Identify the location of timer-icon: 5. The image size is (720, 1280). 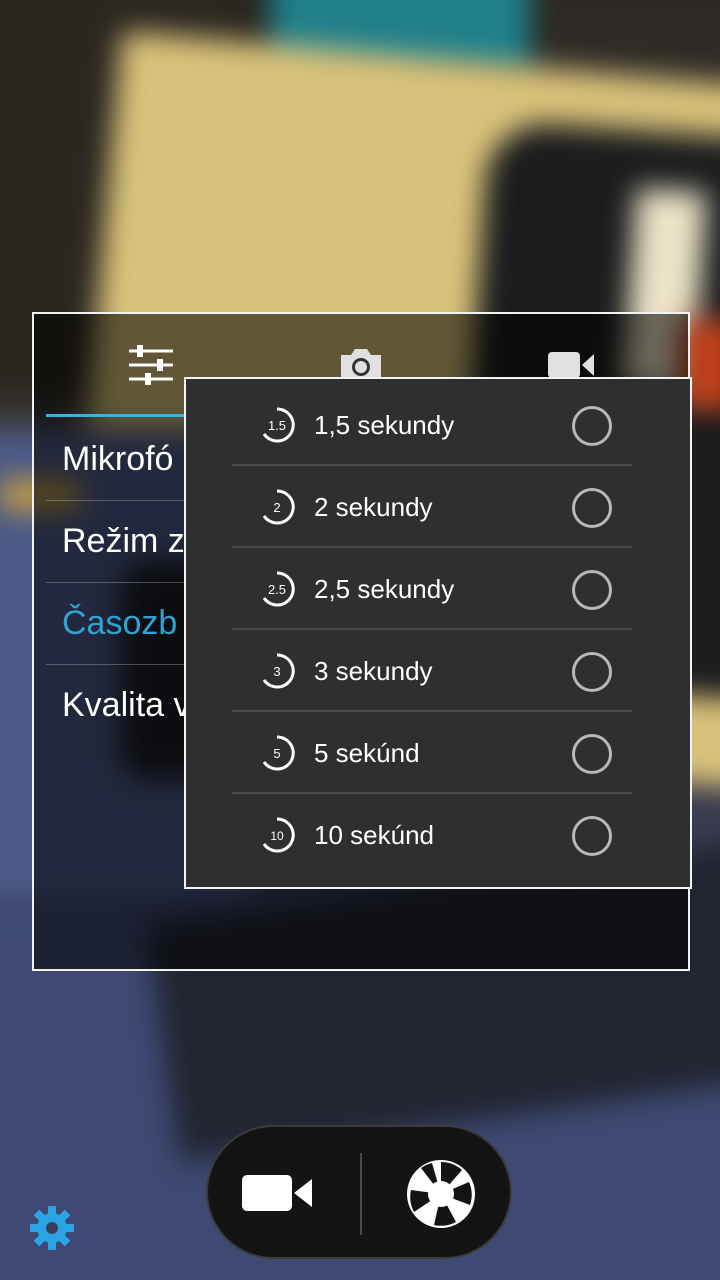
(278, 753).